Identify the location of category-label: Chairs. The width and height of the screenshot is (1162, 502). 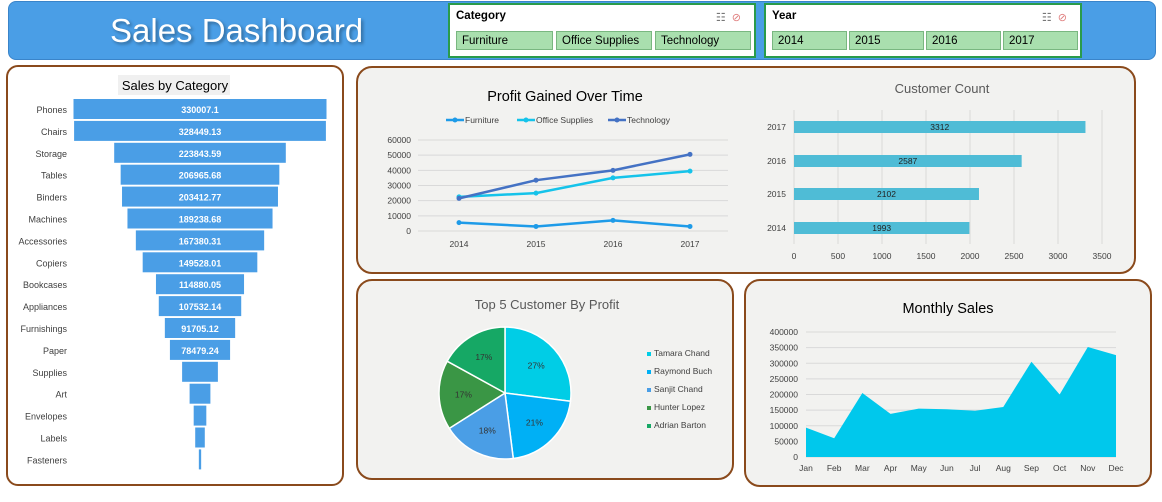
(54, 132).